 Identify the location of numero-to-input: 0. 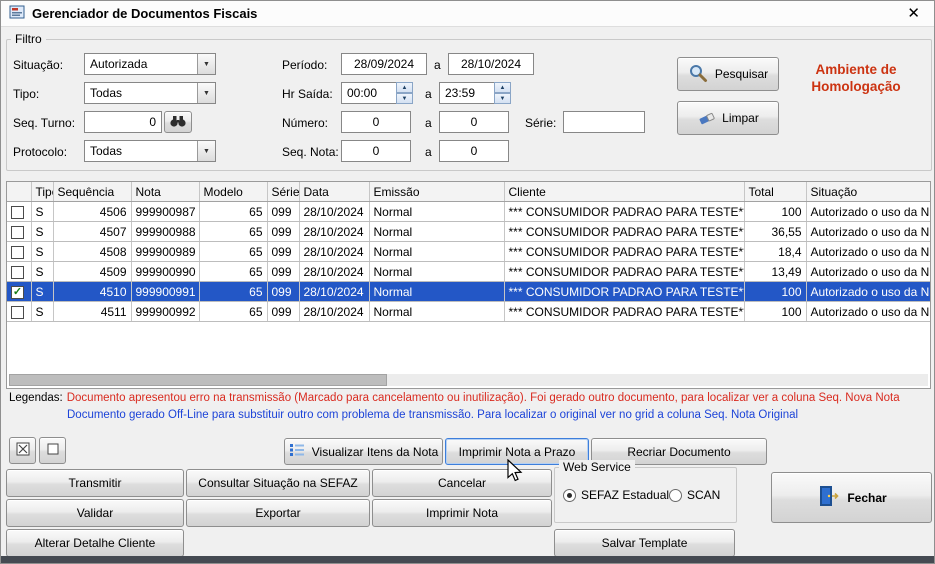
(474, 122).